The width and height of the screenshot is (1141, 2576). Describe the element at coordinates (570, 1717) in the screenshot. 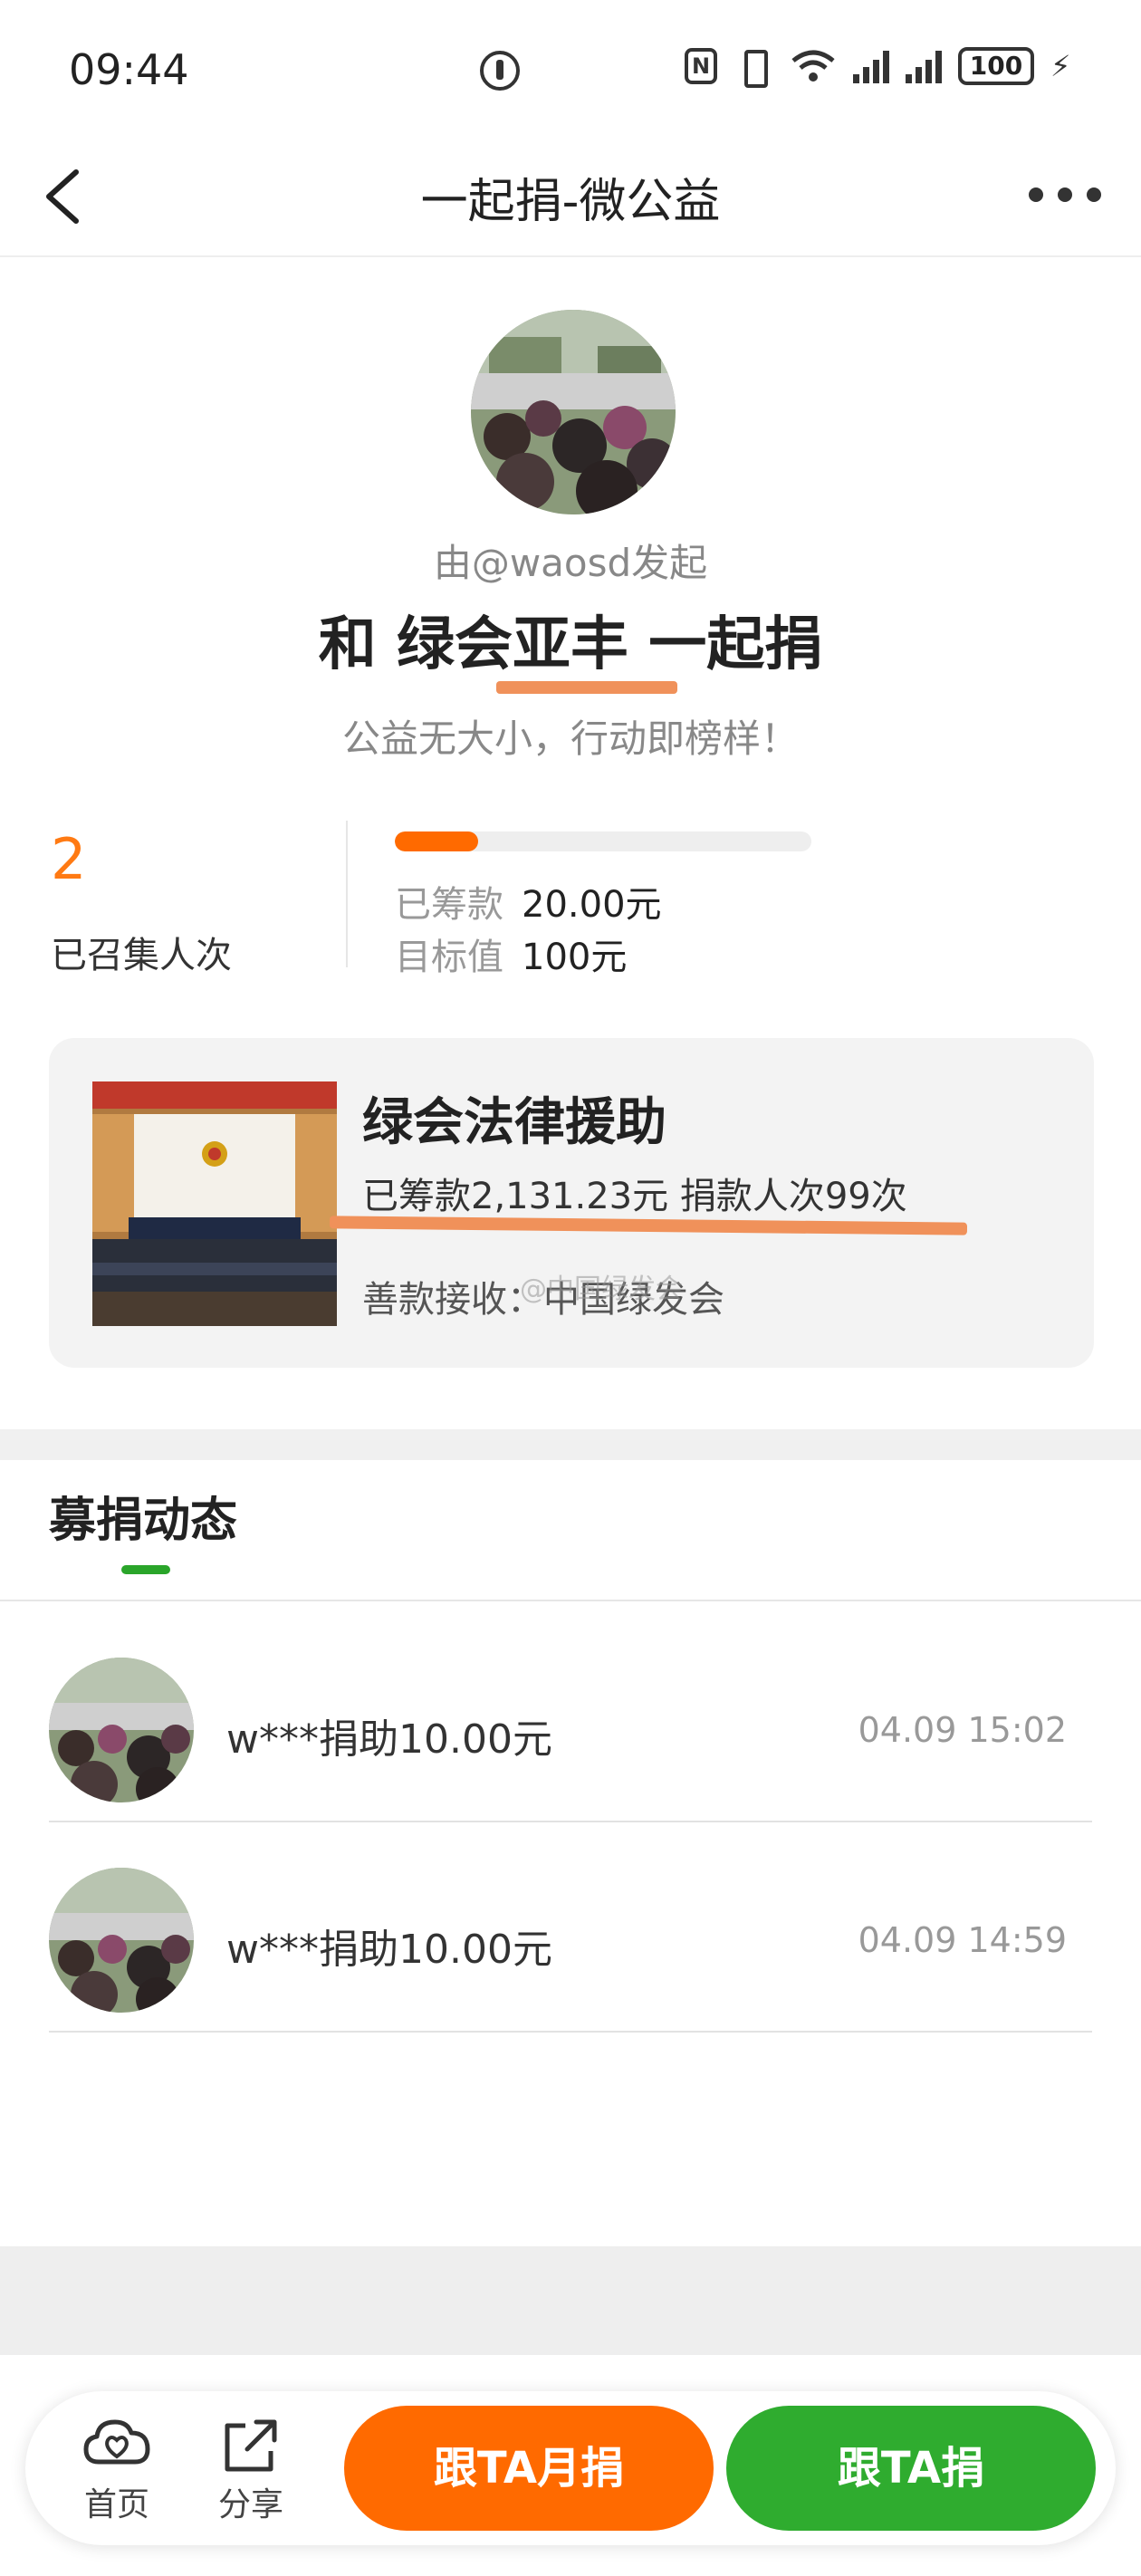

I see `list-item: w***捐助10.00元 04.09 15:02` at that location.